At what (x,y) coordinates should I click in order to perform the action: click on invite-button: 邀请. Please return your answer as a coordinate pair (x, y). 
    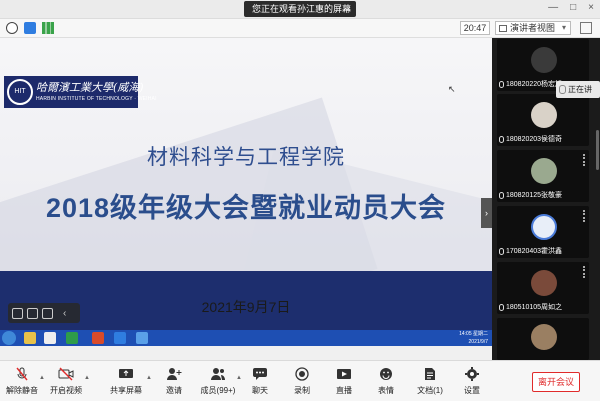
    Looking at the image, I should click on (174, 381).